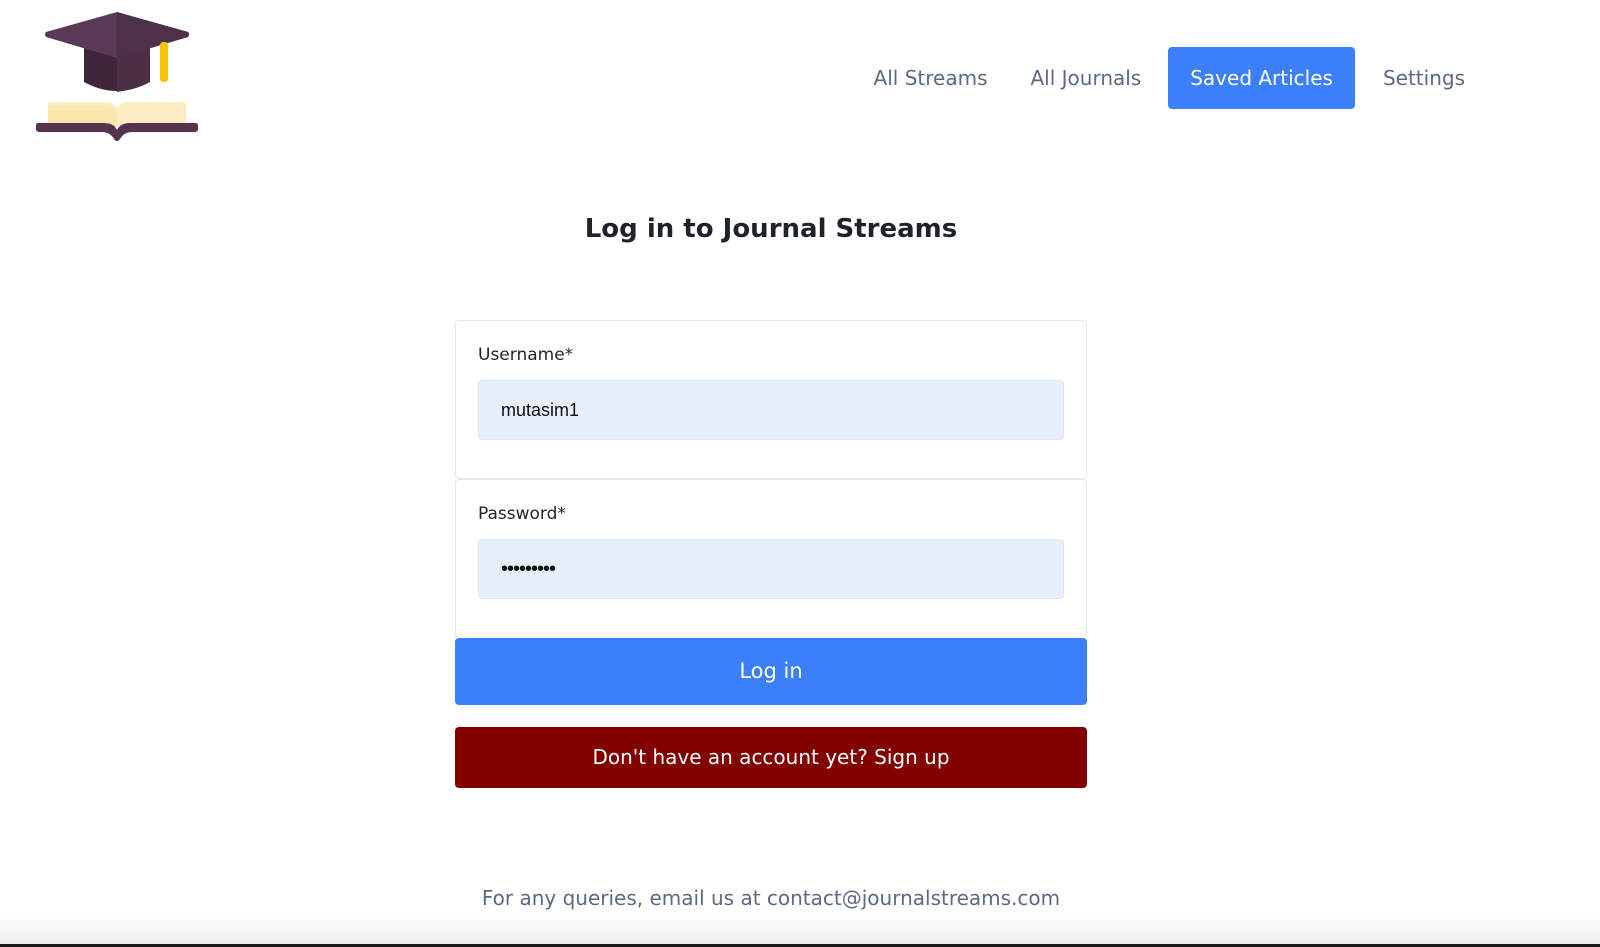 This screenshot has height=947, width=1600. I want to click on page-title: Log in to Journal Streams, so click(771, 229).